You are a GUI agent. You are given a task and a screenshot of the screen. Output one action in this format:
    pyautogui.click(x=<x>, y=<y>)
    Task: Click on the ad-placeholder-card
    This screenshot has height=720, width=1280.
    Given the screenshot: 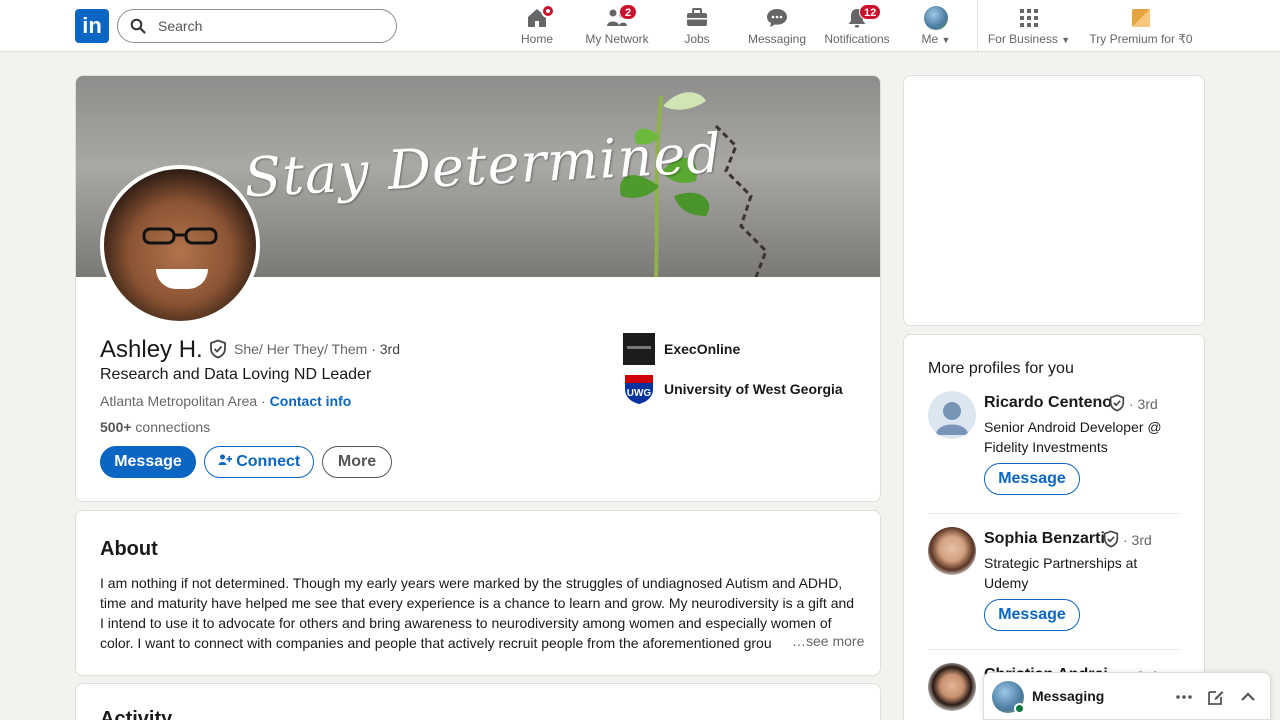 What is the action you would take?
    pyautogui.click(x=1054, y=200)
    